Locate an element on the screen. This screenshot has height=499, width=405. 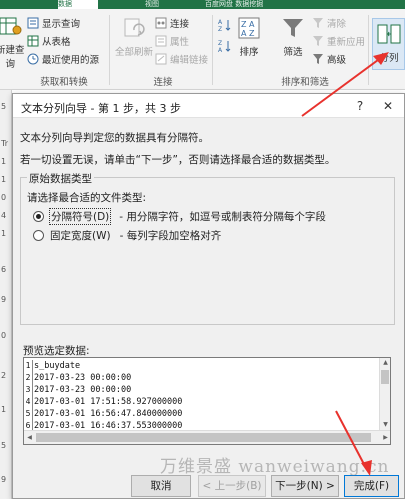
new-query-button: 新建查 询 is located at coordinates (12, 41).